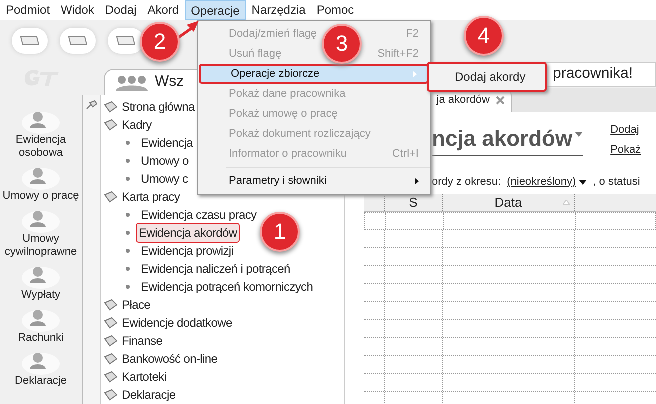  What do you see at coordinates (165, 161) in the screenshot?
I see `tree-item: Umowy o` at bounding box center [165, 161].